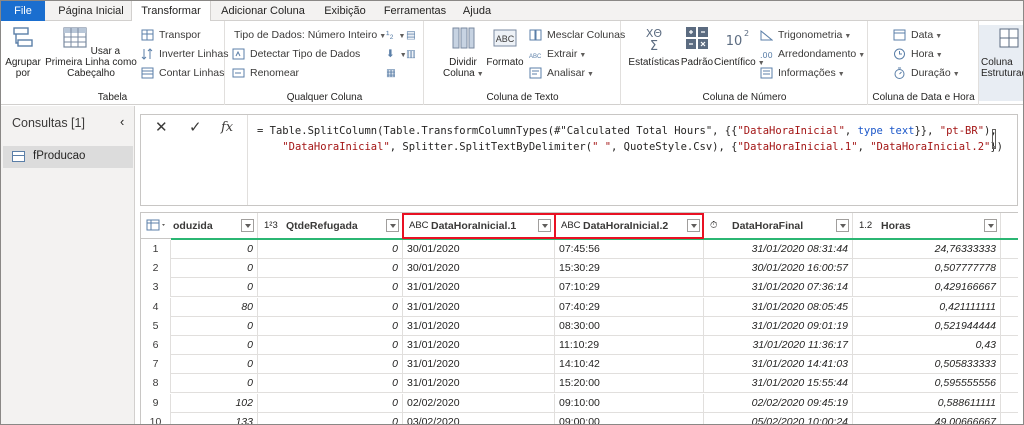 This screenshot has width=1024, height=425. Describe the element at coordinates (391, 73) in the screenshot. I see `pivot-button: ▦` at that location.